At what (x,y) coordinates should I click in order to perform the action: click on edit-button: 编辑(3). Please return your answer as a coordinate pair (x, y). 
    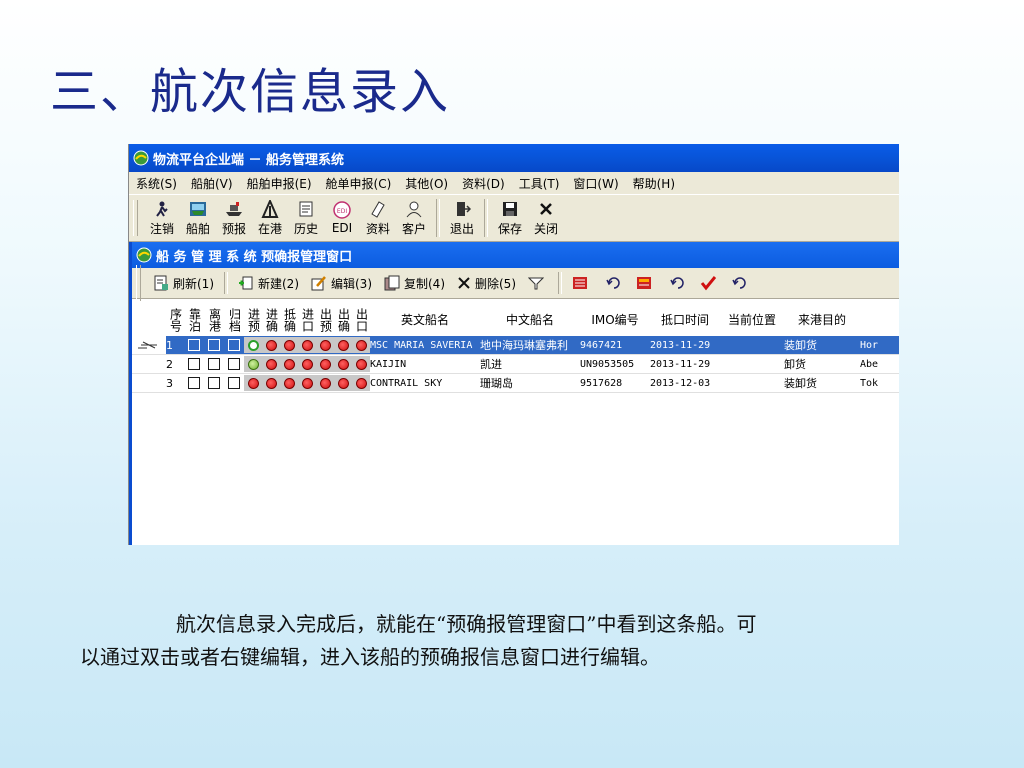
    Looking at the image, I should click on (341, 283).